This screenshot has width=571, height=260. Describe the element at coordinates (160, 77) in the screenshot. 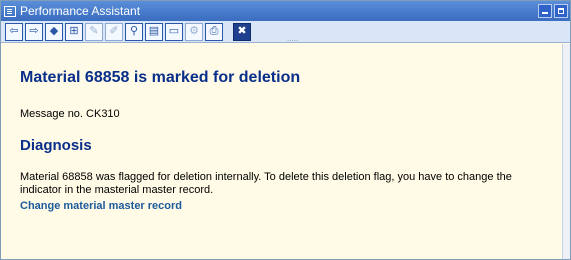

I see `page-title: Material 68858 is marked for deletion` at that location.